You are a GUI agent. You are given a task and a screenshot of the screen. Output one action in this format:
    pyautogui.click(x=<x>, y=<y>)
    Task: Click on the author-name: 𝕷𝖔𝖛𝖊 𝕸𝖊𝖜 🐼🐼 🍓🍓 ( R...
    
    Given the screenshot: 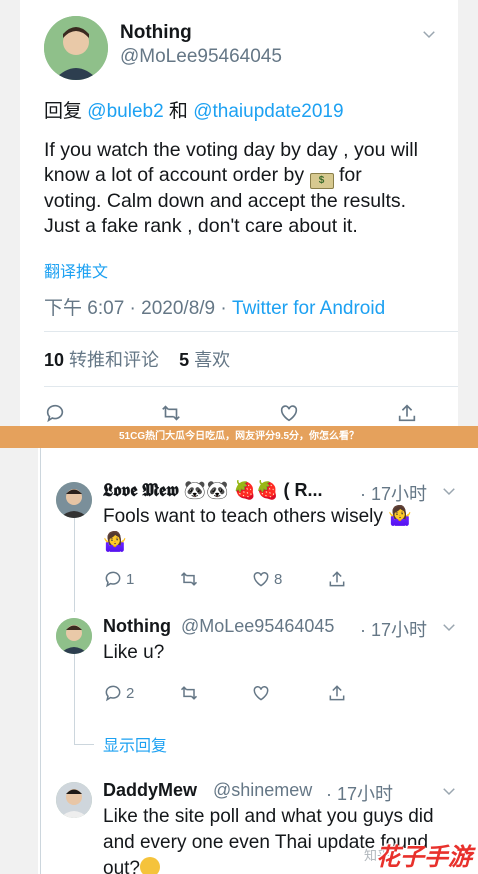 What is the action you would take?
    pyautogui.click(x=213, y=490)
    